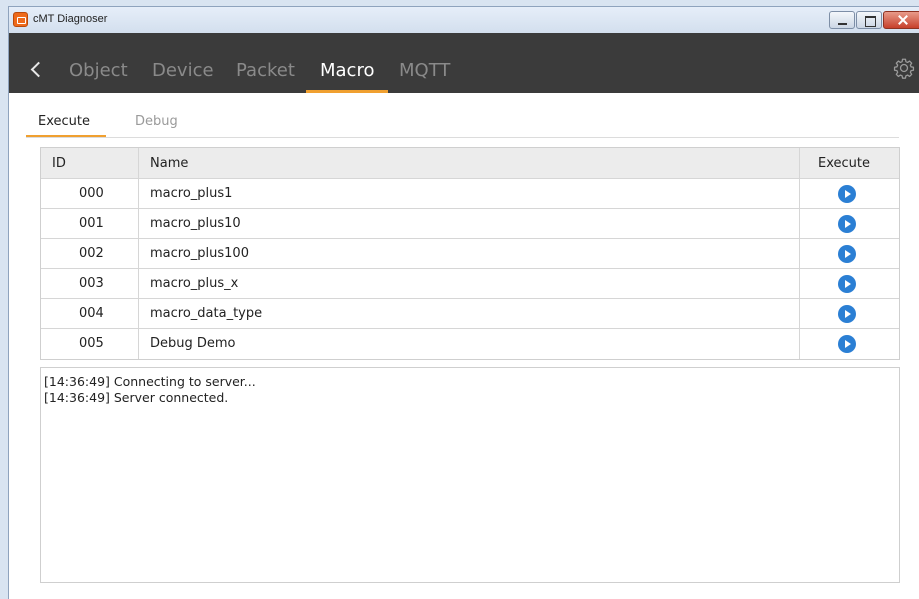 The width and height of the screenshot is (919, 599). I want to click on row-id: 004, so click(91, 313).